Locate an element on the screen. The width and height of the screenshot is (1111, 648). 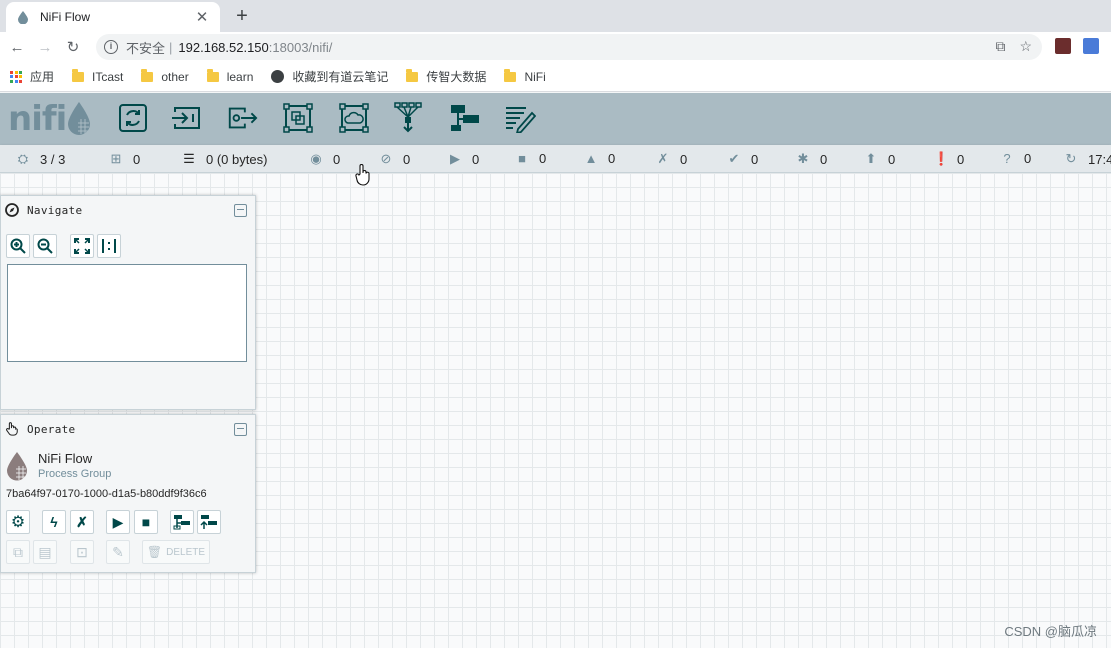
locally-modified-stale-status: ❗ 0 is located at coordinates (949, 159).